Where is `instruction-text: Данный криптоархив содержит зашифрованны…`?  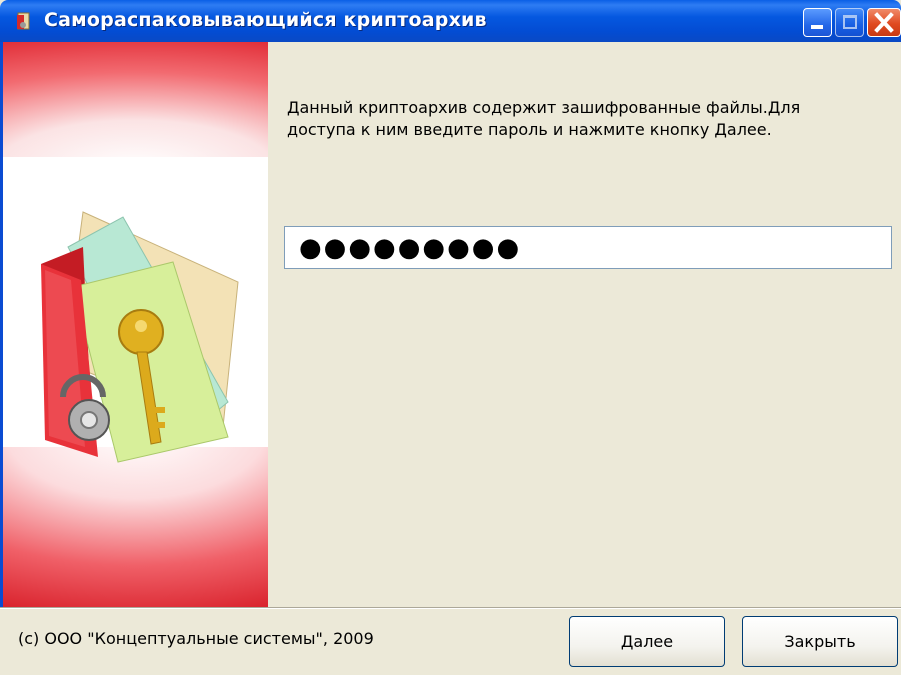 instruction-text: Данный криптоархив содержит зашифрованны… is located at coordinates (587, 119).